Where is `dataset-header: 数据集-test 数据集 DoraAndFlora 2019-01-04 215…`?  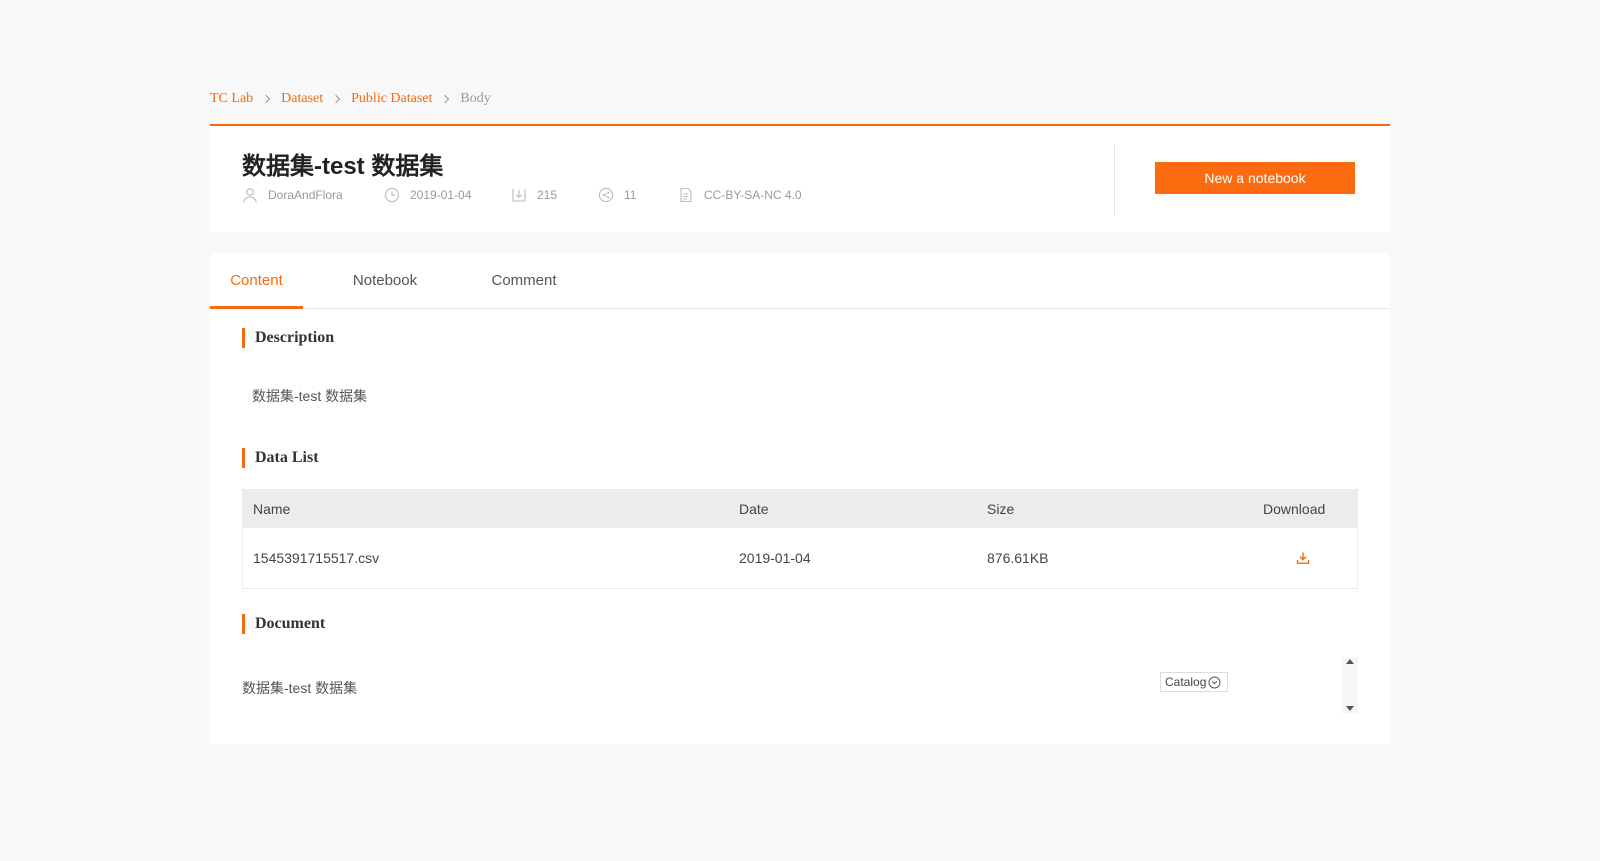
dataset-header: 数据集-test 数据集 DoraAndFlora 2019-01-04 215… is located at coordinates (800, 178).